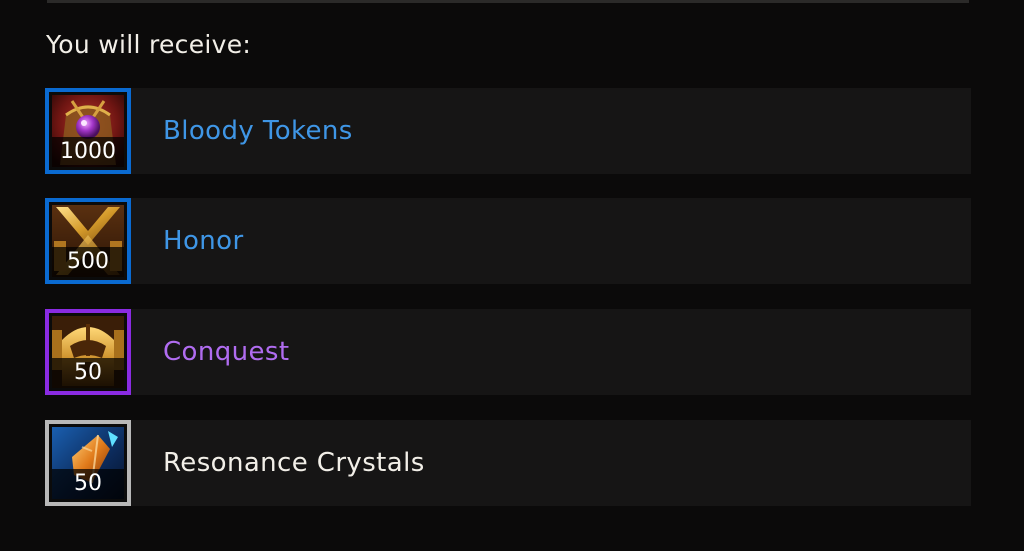 Image resolution: width=1024 pixels, height=551 pixels. I want to click on reward-row-honor: 500 Honor, so click(508, 241).